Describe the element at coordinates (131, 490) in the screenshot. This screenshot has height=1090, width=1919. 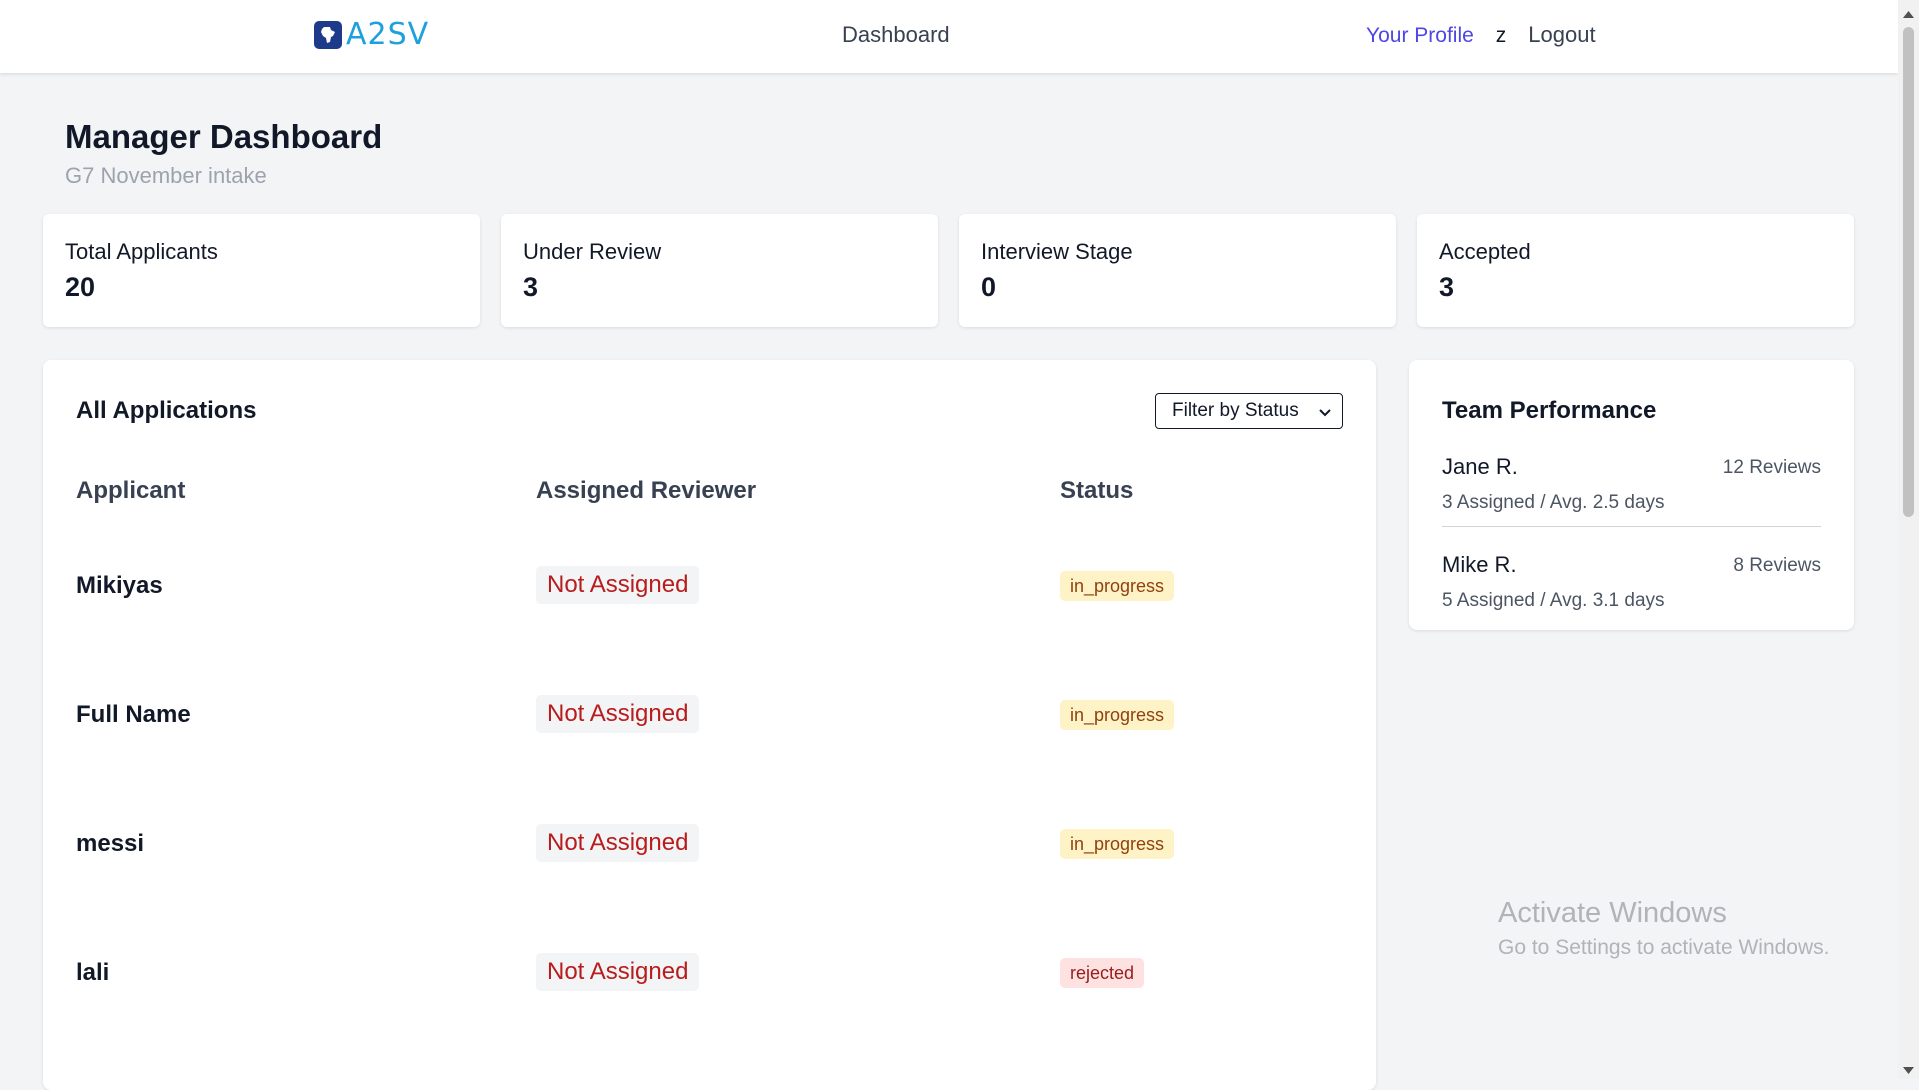
I see `column-header-applicant: Applicant` at that location.